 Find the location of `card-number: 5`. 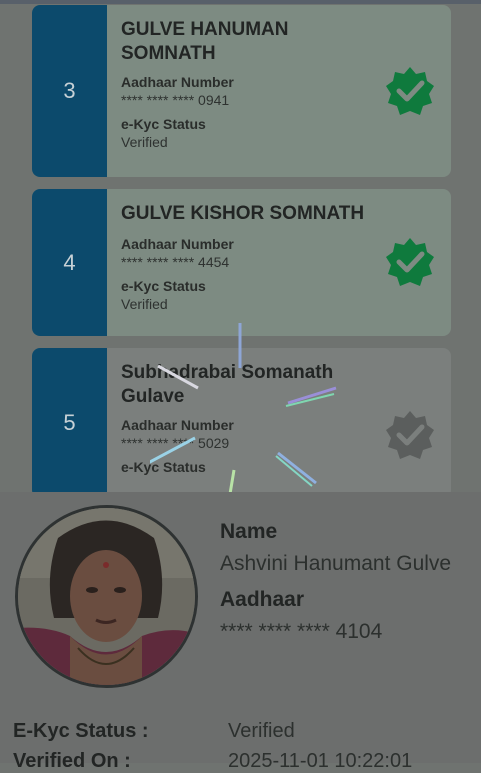

card-number: 5 is located at coordinates (69, 423).